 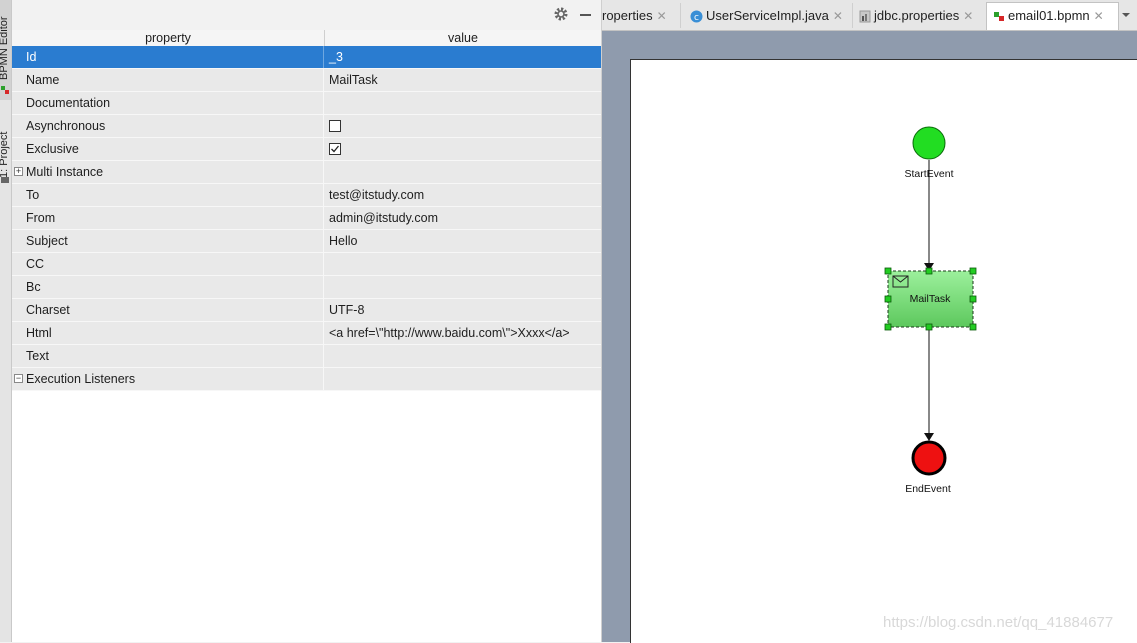 What do you see at coordinates (168, 80) in the screenshot?
I see `property-name-cell: Name` at bounding box center [168, 80].